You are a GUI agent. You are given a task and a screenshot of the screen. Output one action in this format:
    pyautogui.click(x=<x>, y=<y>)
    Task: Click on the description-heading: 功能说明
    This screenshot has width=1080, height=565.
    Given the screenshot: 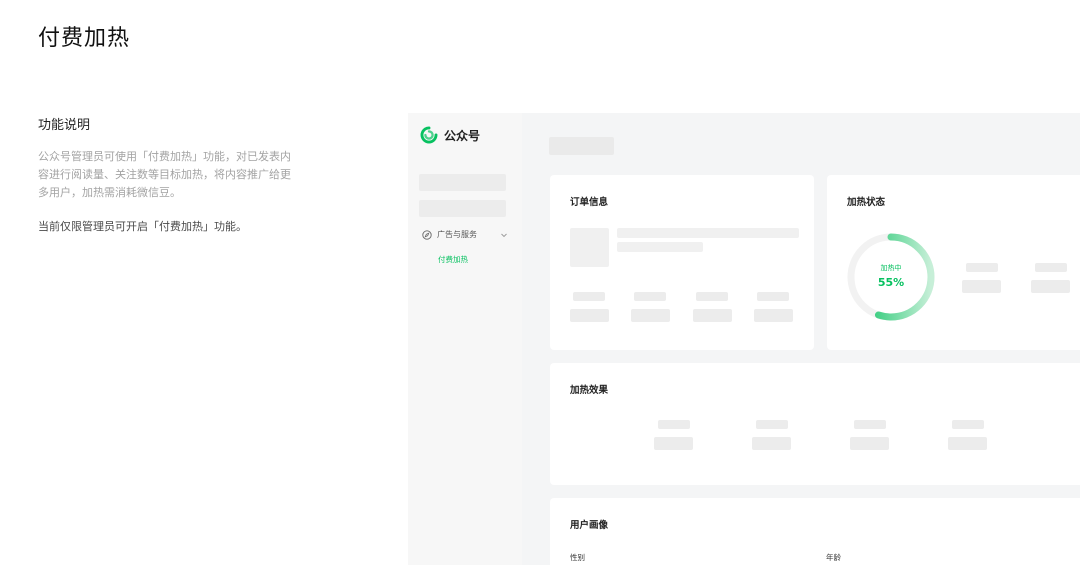 What is the action you would take?
    pyautogui.click(x=64, y=125)
    